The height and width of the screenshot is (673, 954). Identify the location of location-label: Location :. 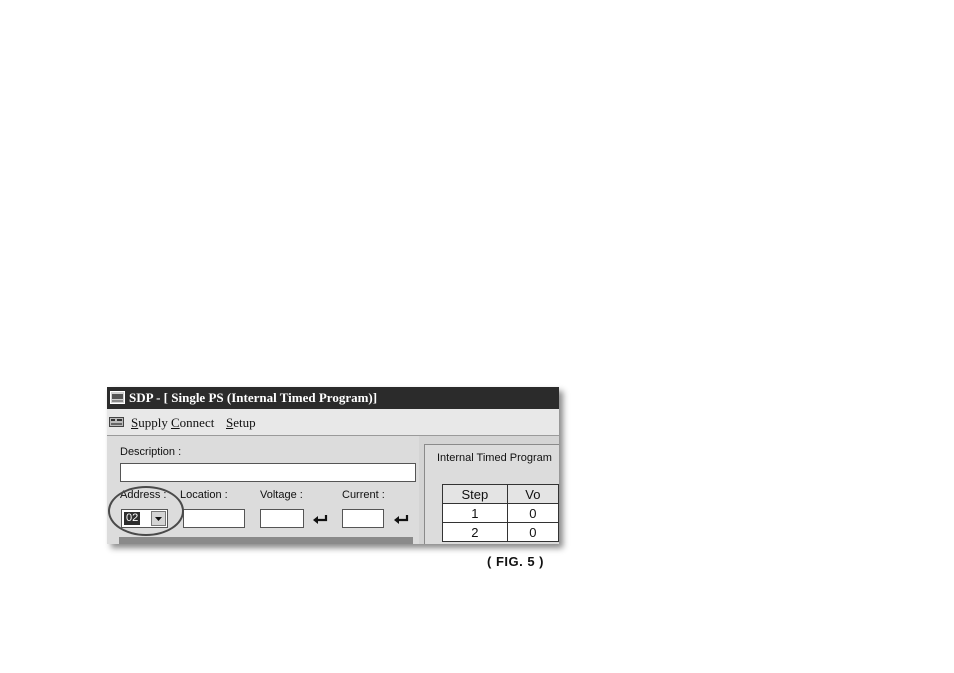
(204, 495).